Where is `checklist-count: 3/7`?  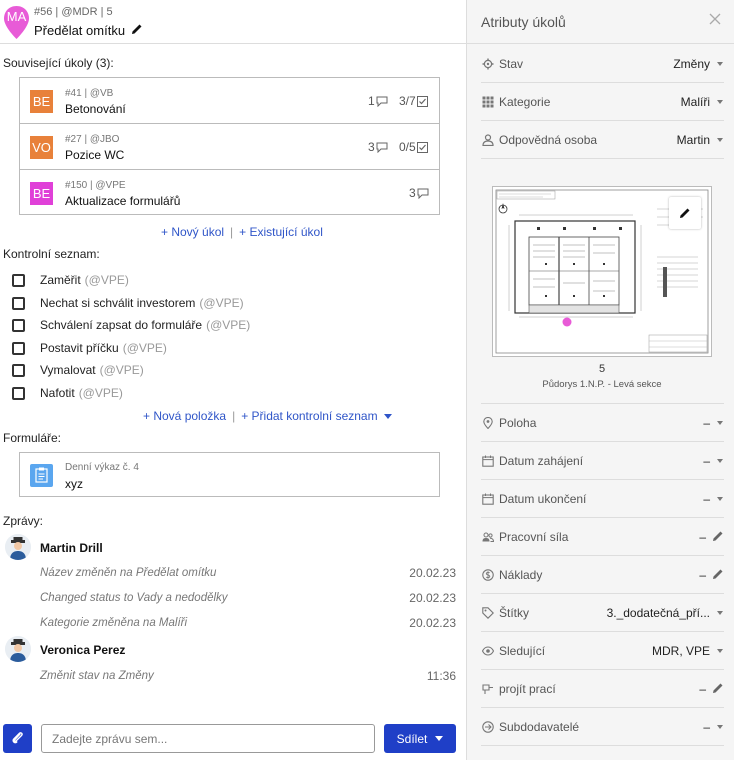 checklist-count: 3/7 is located at coordinates (413, 101).